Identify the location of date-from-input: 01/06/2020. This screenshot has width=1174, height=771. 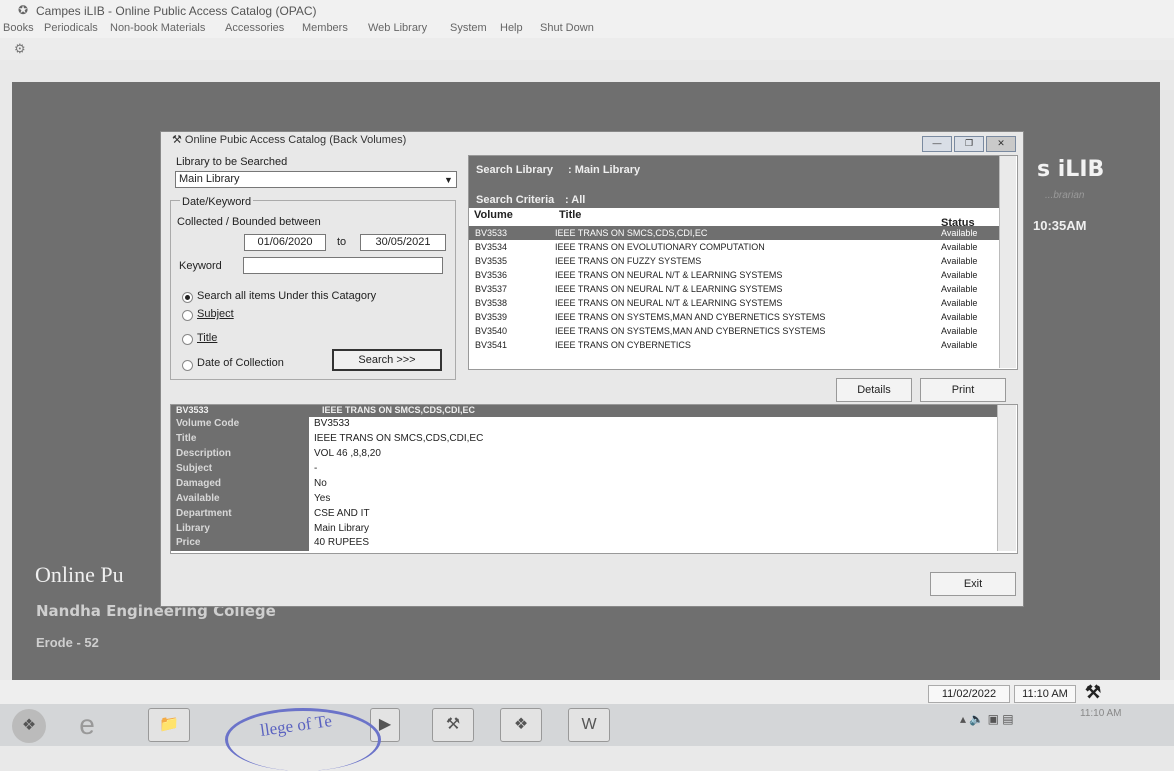
(285, 242).